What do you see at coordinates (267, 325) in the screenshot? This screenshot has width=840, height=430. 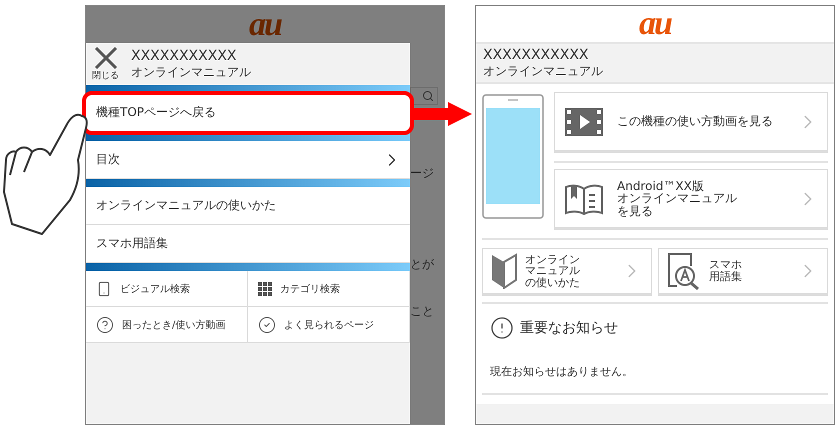 I see `check-circle-icon` at bounding box center [267, 325].